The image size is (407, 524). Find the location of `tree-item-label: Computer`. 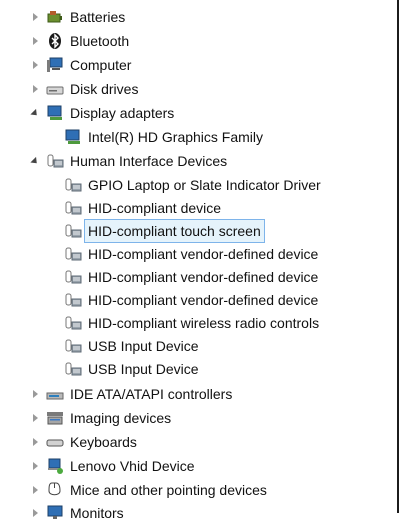

tree-item-label: Computer is located at coordinates (101, 65).